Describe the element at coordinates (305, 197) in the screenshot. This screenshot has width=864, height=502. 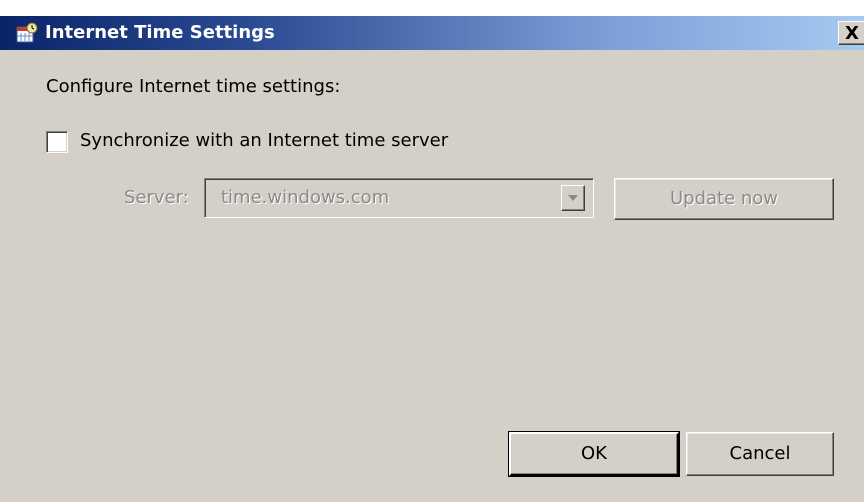
I see `server-value: time.windows.com` at that location.